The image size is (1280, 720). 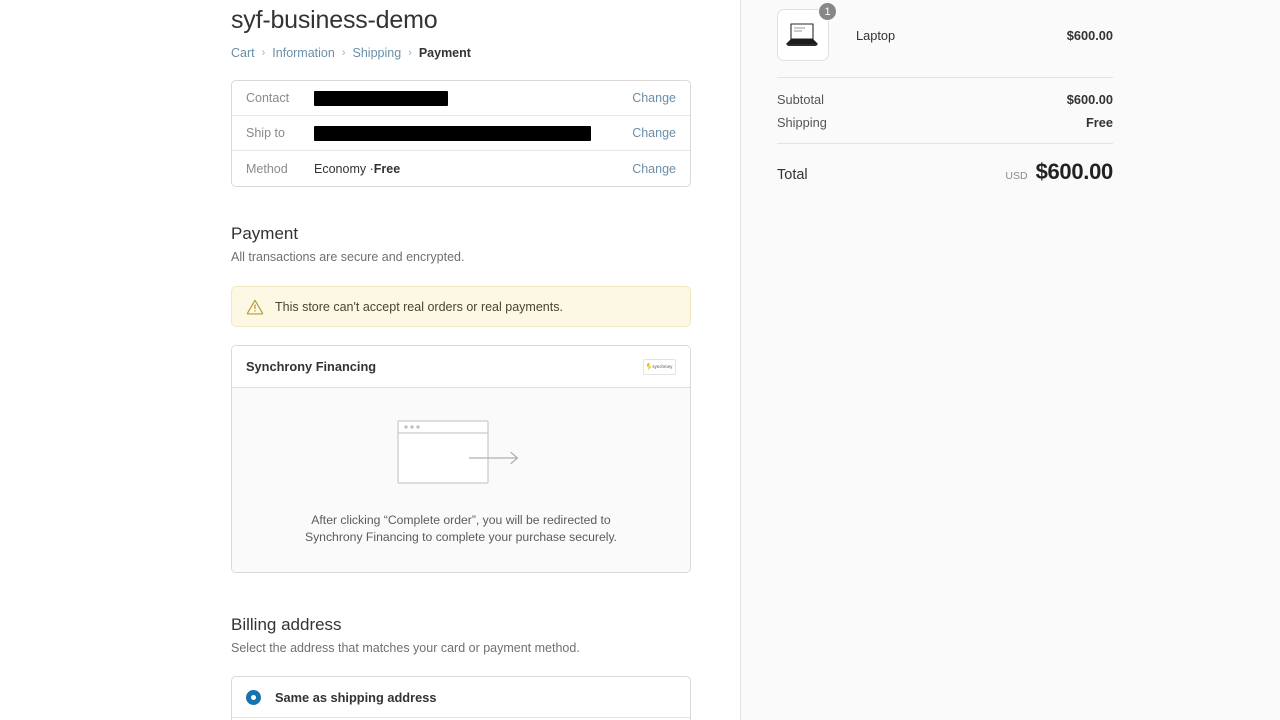 What do you see at coordinates (387, 168) in the screenshot?
I see `shipping-method-price: Free` at bounding box center [387, 168].